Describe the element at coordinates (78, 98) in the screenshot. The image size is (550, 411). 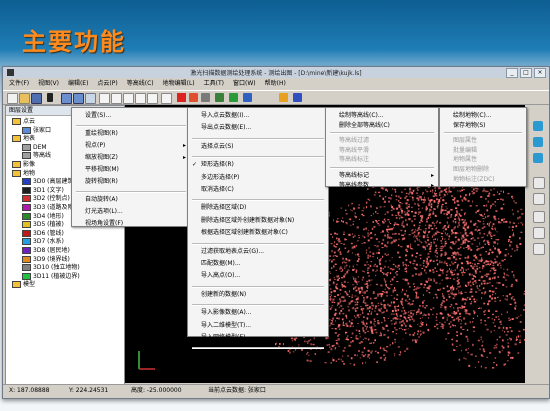
I see `zoom-out-icon` at that location.